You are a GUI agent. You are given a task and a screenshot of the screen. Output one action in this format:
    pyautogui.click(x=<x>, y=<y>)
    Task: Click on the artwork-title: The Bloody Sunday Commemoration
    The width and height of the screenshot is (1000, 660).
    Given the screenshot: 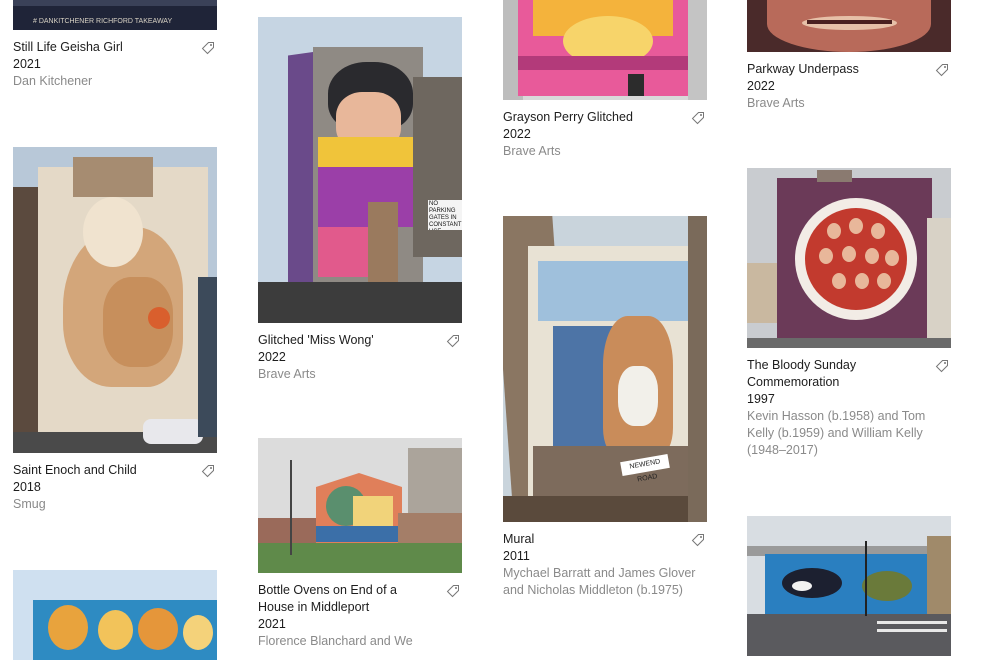 What is the action you would take?
    pyautogui.click(x=849, y=374)
    